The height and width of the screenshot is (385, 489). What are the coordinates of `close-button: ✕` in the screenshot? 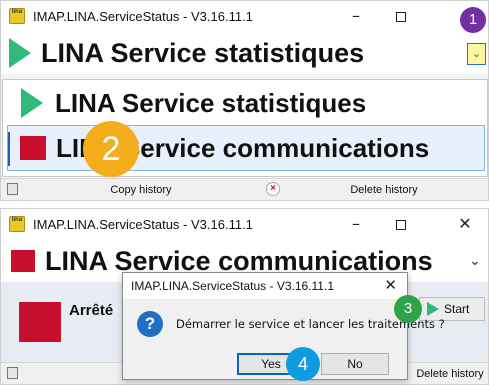 It's located at (465, 224).